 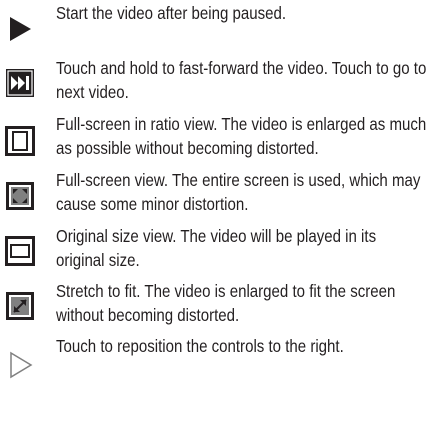 I want to click on play-icon, so click(x=20, y=29).